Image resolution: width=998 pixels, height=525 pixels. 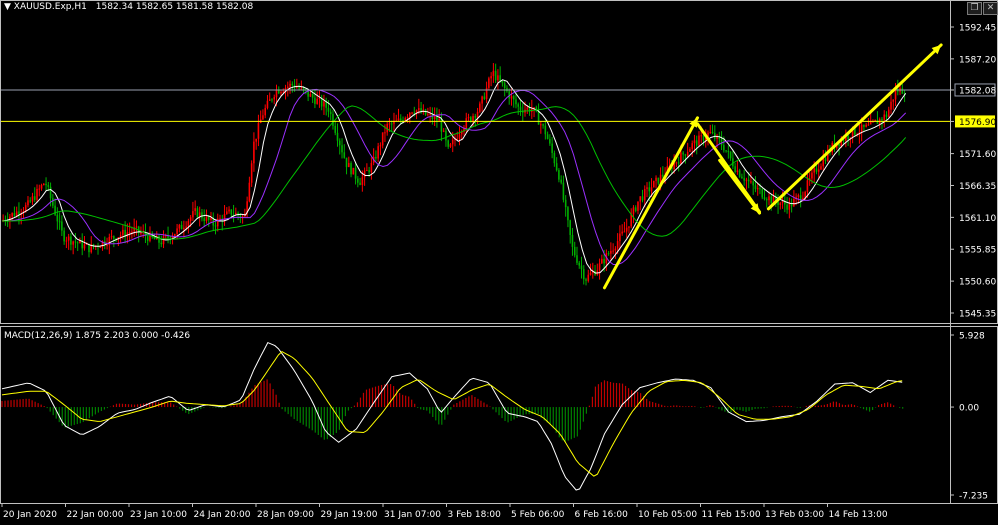 I want to click on macd-tick-label: 5.928, so click(x=972, y=337).